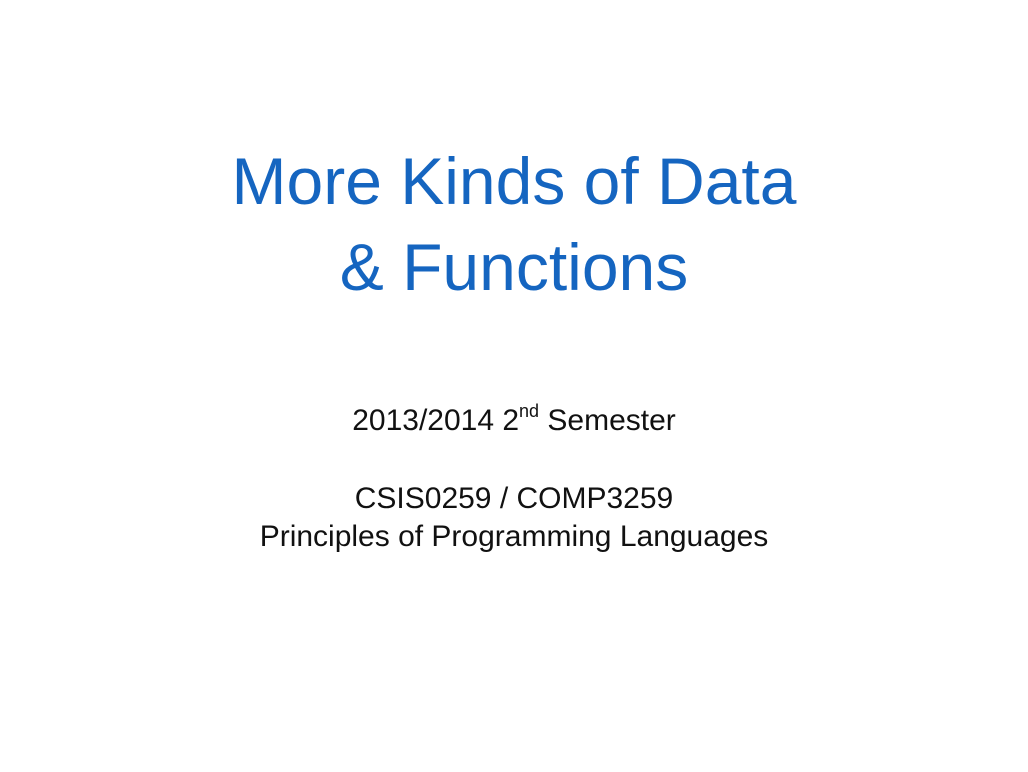 Image resolution: width=1028 pixels, height=772 pixels. I want to click on semester-suffix: Semester, so click(607, 420).